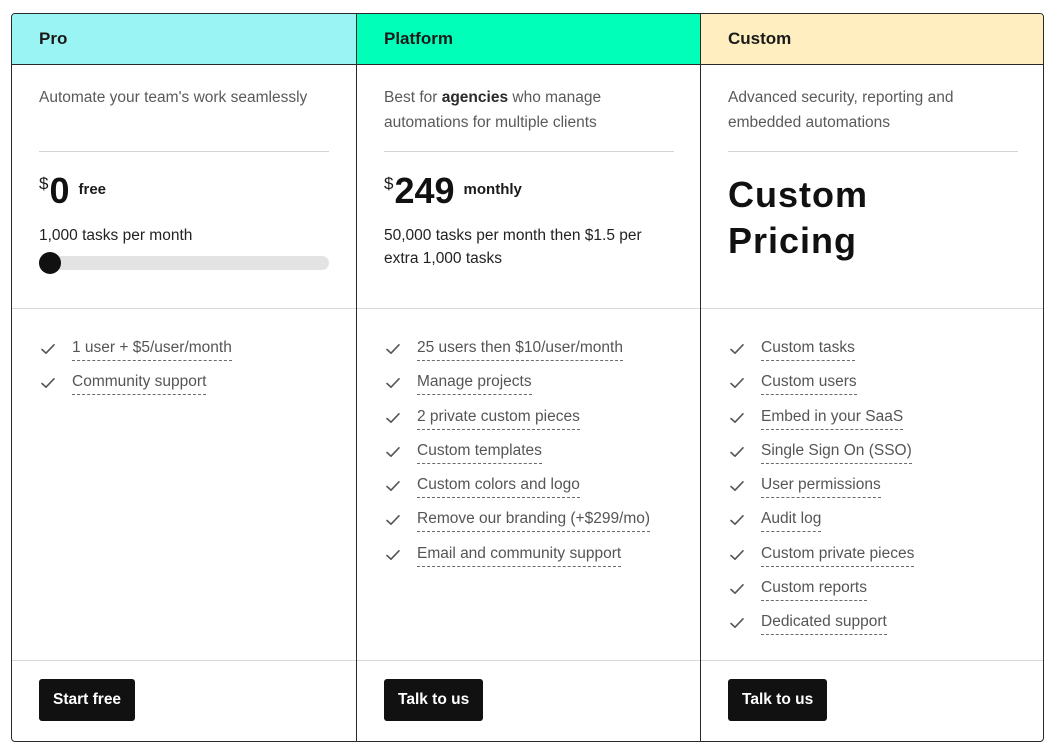 The width and height of the screenshot is (1058, 756). What do you see at coordinates (184, 110) in the screenshot?
I see `plan-description: Automate your team's work seamlessly` at bounding box center [184, 110].